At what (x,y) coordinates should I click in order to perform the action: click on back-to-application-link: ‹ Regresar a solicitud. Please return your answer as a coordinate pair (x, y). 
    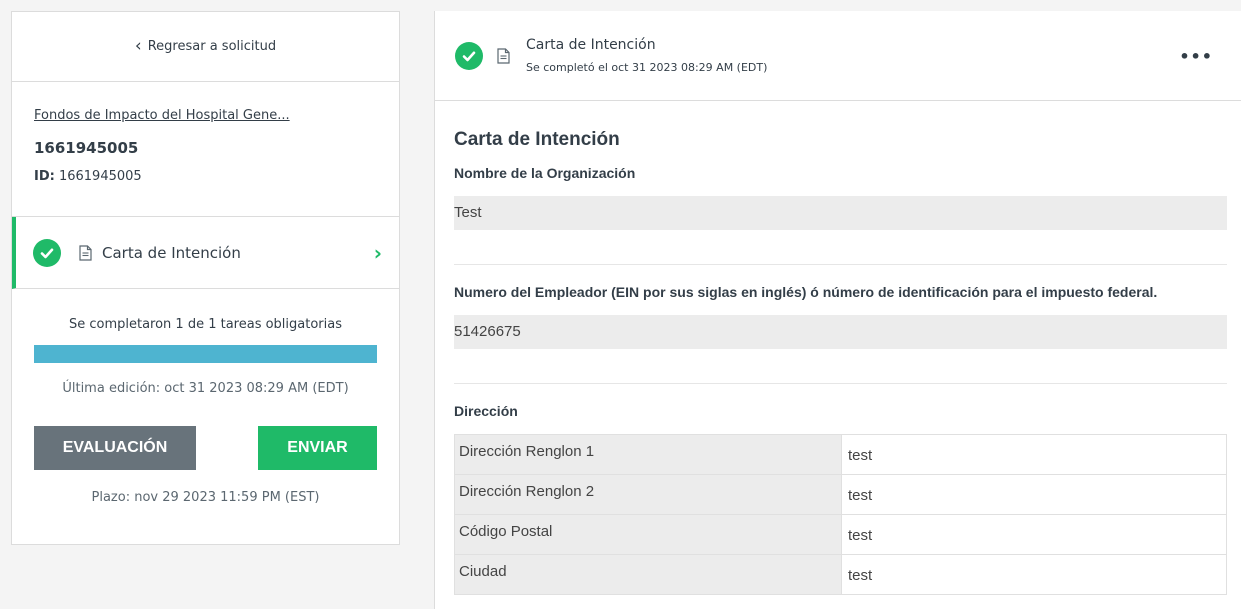
    Looking at the image, I should click on (205, 47).